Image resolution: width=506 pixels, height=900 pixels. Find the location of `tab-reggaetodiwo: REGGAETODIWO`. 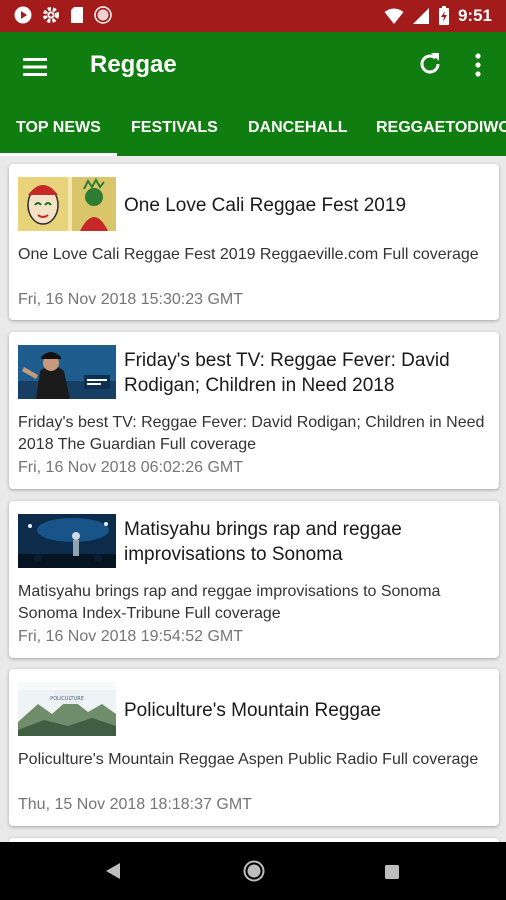

tab-reggaetodiwo: REGGAETODIWO is located at coordinates (441, 128).